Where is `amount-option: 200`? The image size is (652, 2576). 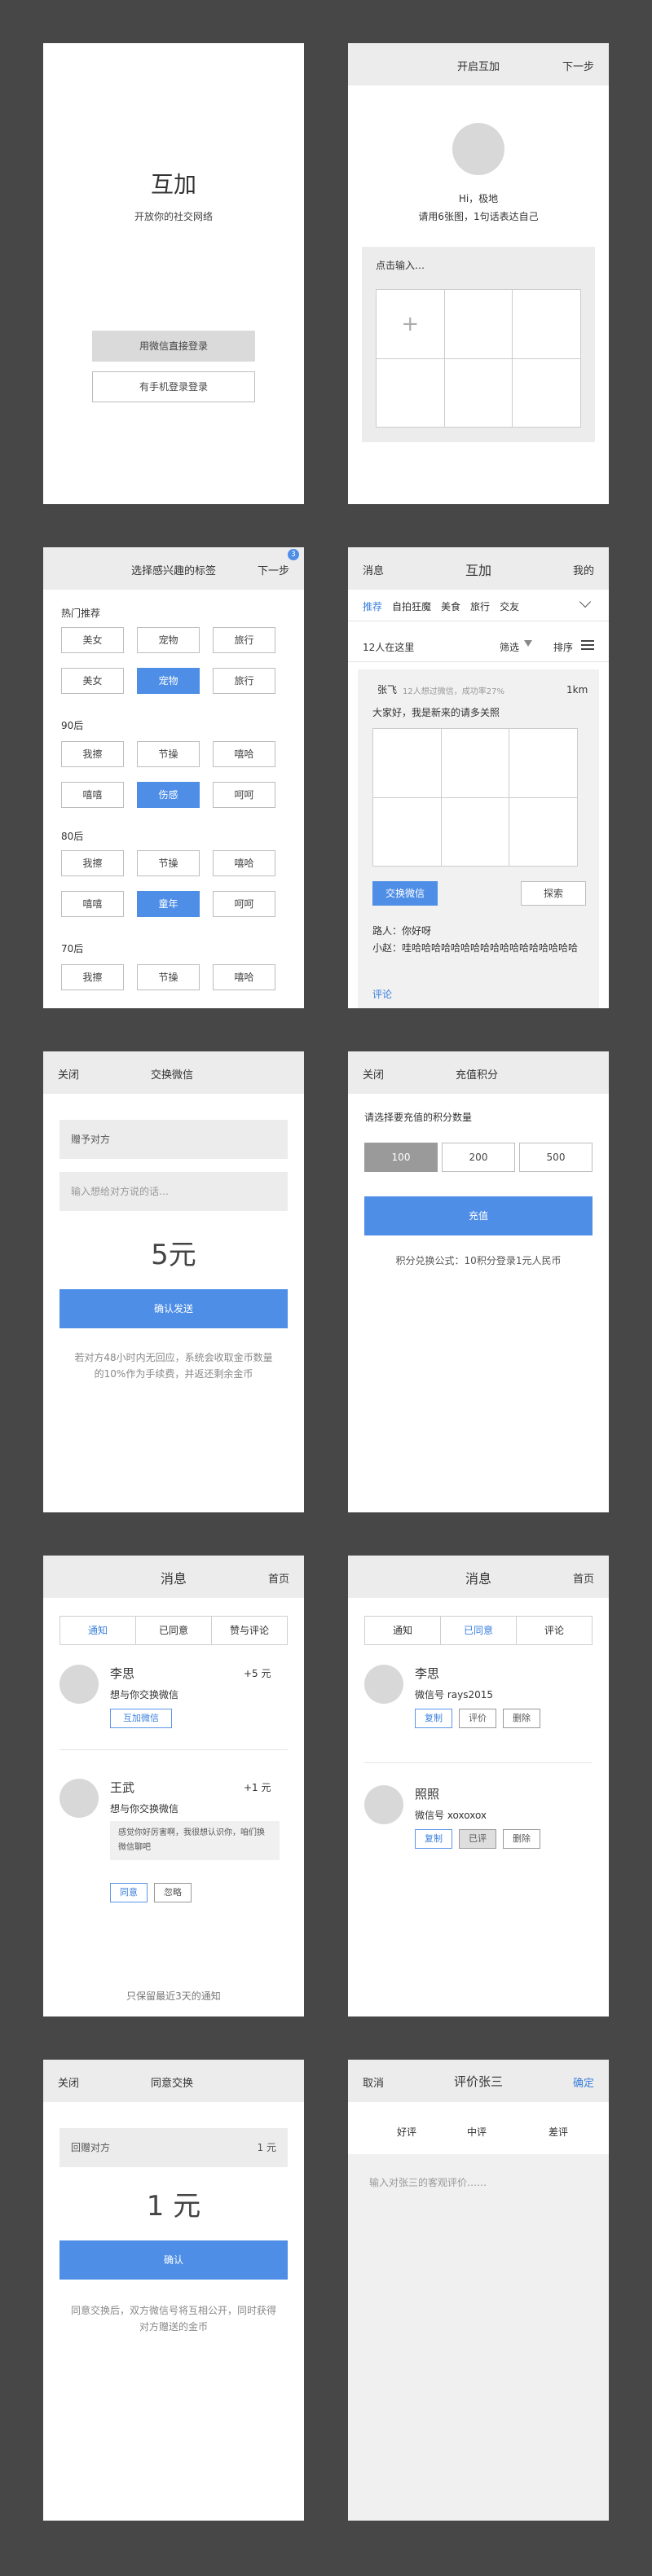 amount-option: 200 is located at coordinates (478, 1157).